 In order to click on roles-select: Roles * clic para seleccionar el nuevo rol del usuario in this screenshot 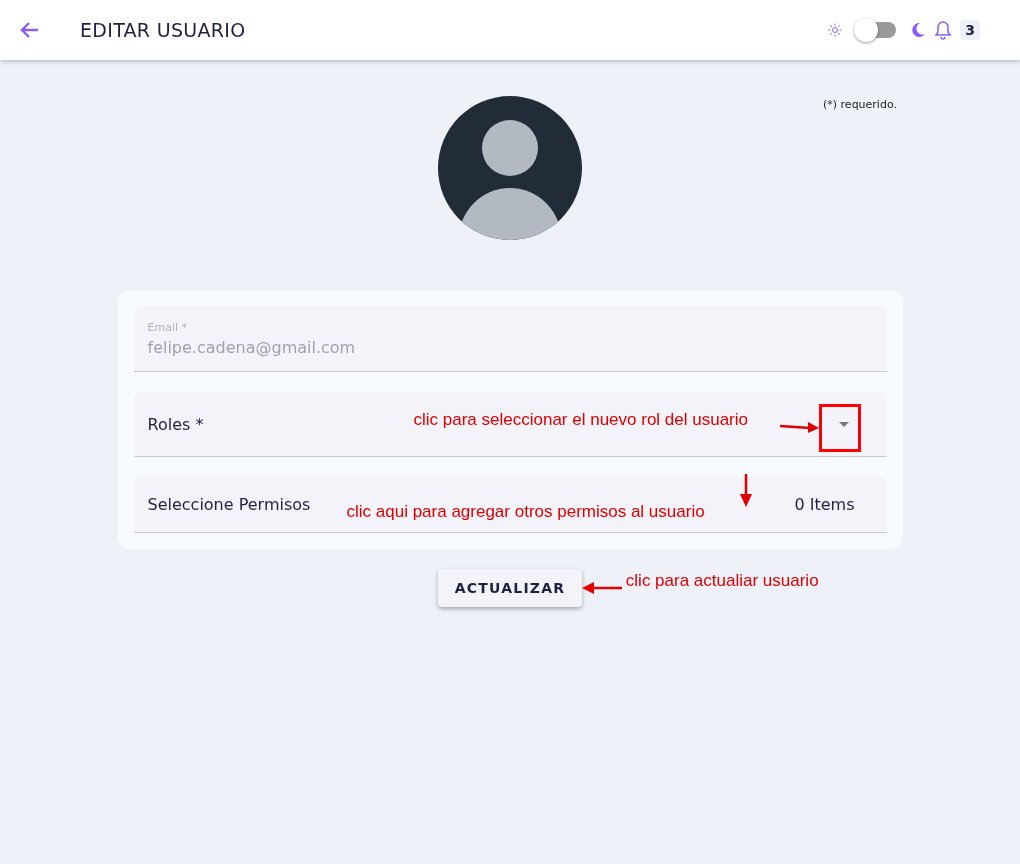, I will do `click(510, 424)`.